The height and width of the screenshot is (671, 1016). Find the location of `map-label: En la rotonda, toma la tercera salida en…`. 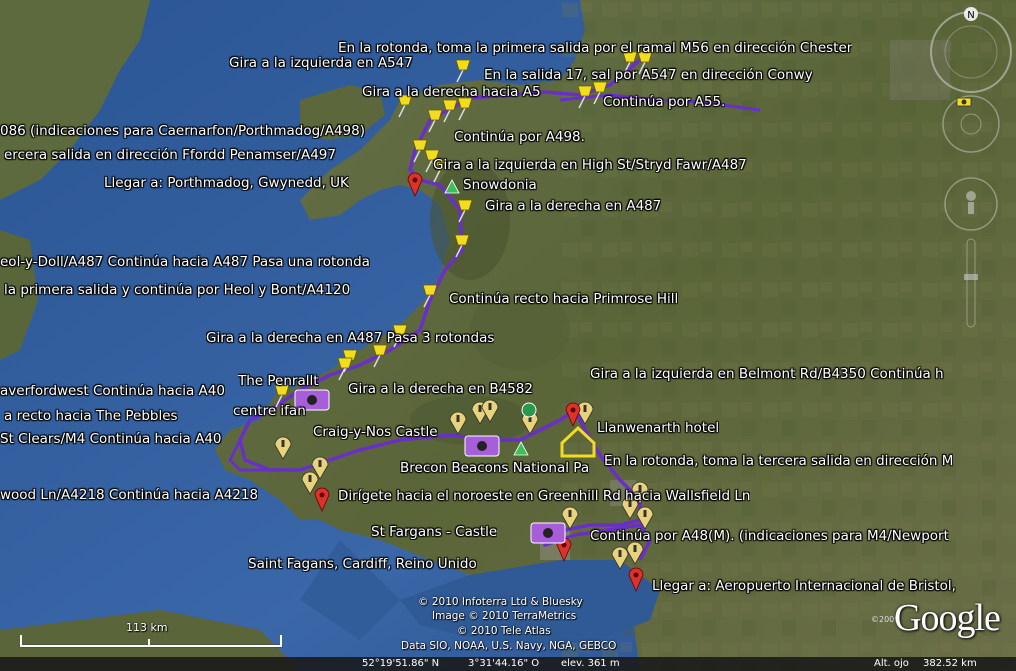

map-label: En la rotonda, toma la tercera salida en… is located at coordinates (779, 461).